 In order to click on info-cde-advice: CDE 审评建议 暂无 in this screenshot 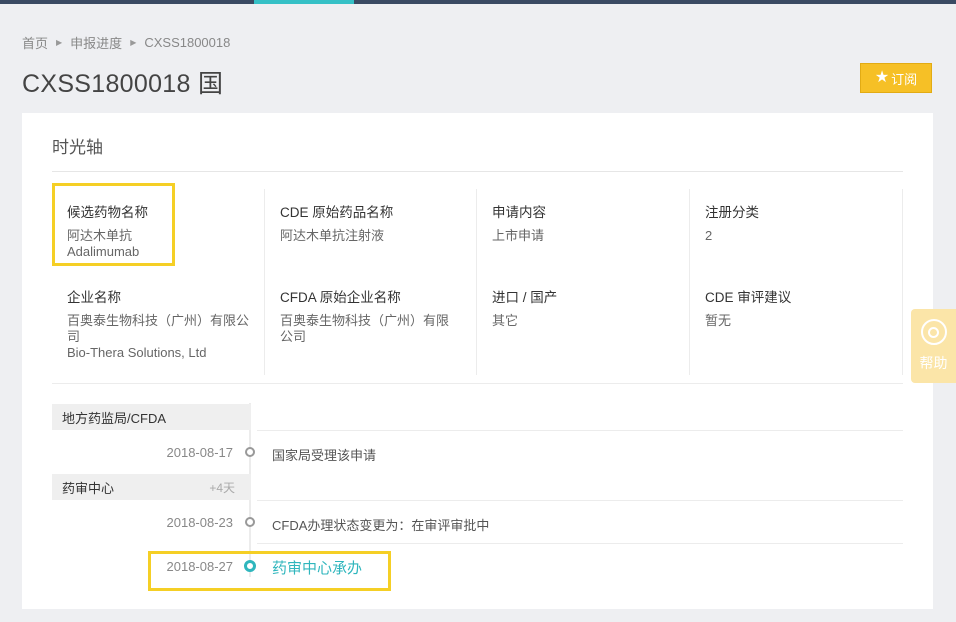, I will do `click(748, 307)`.